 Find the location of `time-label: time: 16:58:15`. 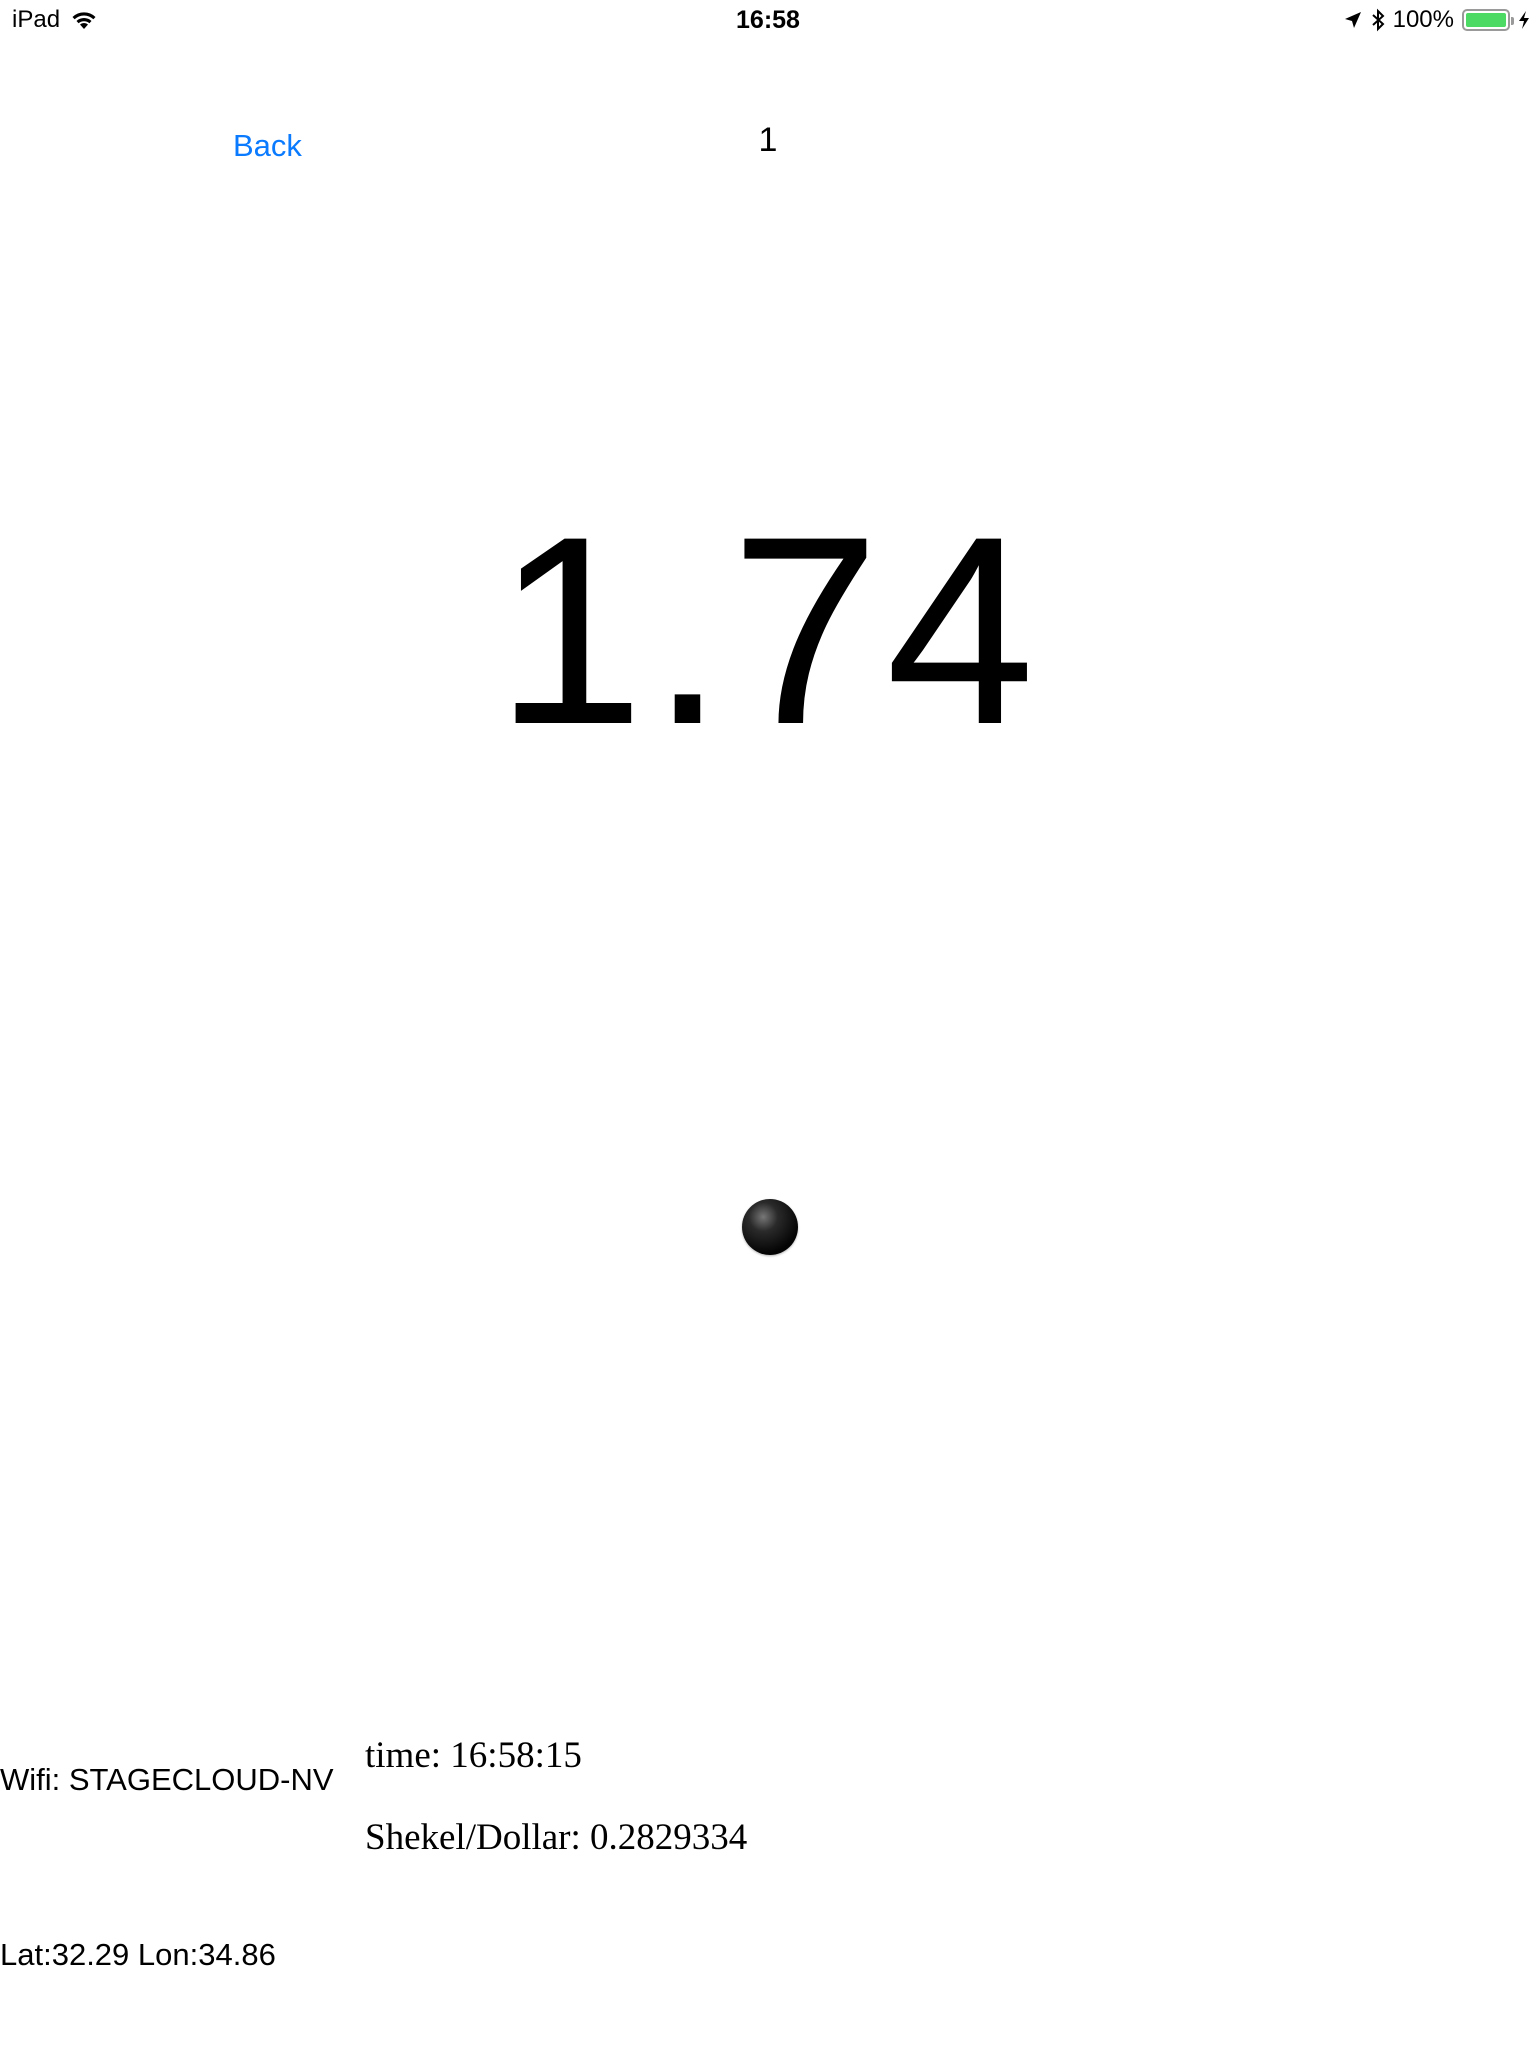

time-label: time: 16:58:15 is located at coordinates (473, 1755).